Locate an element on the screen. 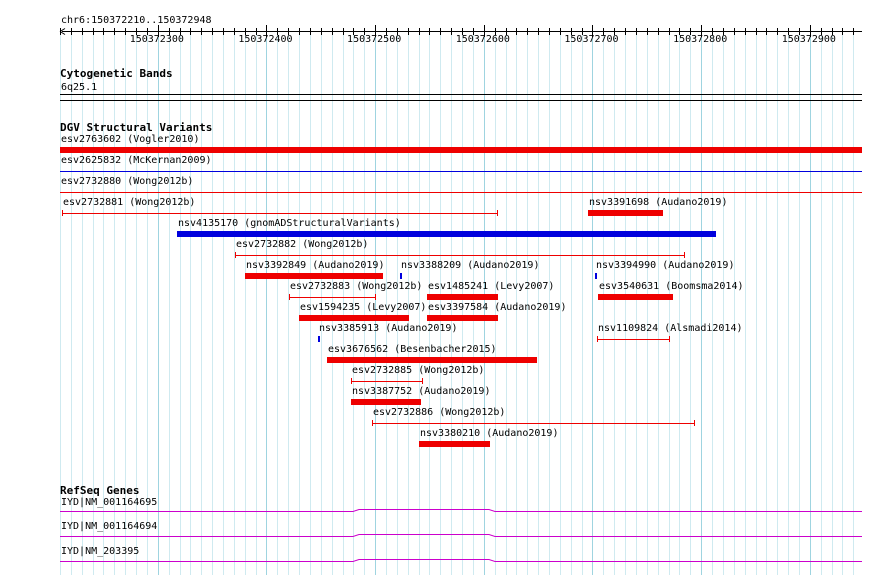  sv-label: nsv3391698 (Audano2019) is located at coordinates (658, 202).